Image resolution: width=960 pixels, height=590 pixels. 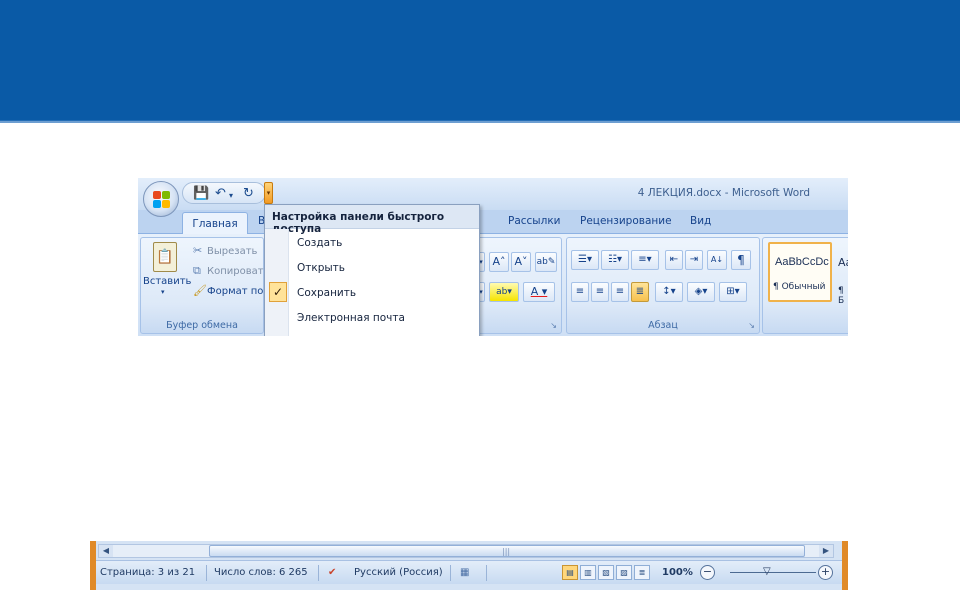 What do you see at coordinates (332, 572) in the screenshot?
I see `proofing-icon: ✔` at bounding box center [332, 572].